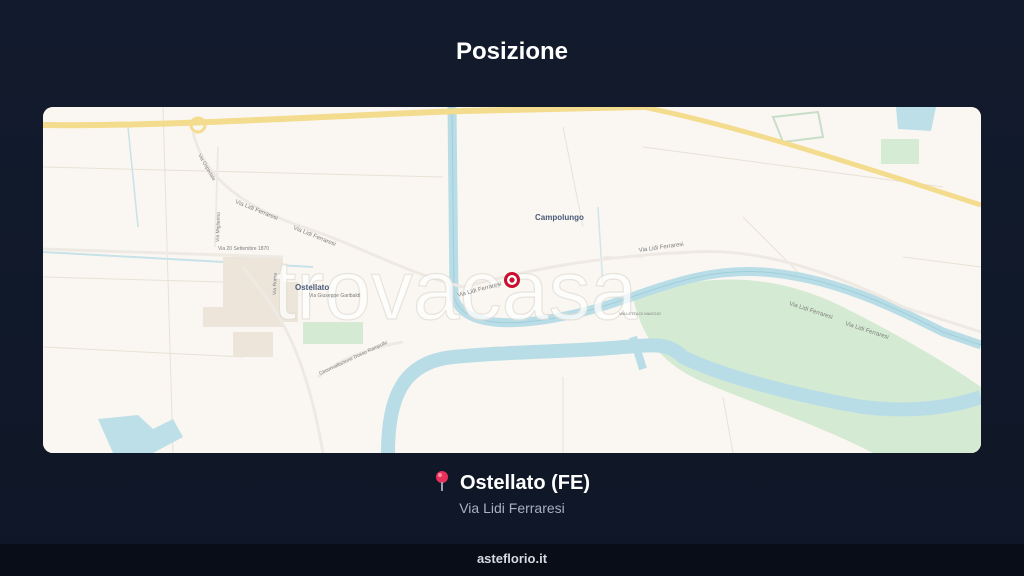 The image size is (1024, 576). I want to click on footer: asteflorio.it, so click(512, 560).